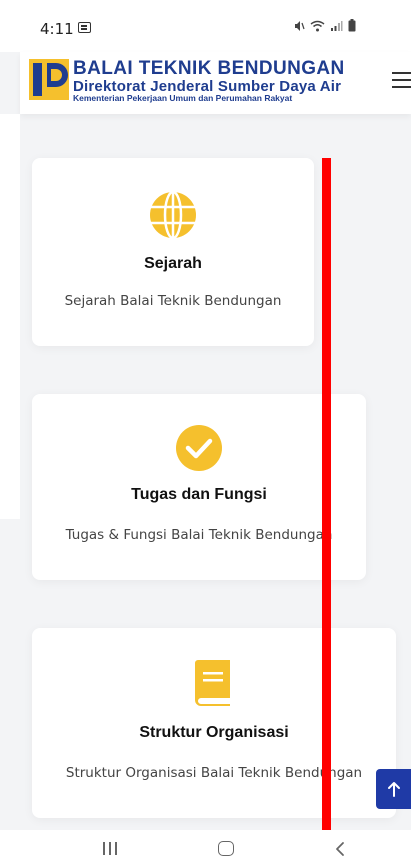  I want to click on arrow-up-icon, so click(393, 789).